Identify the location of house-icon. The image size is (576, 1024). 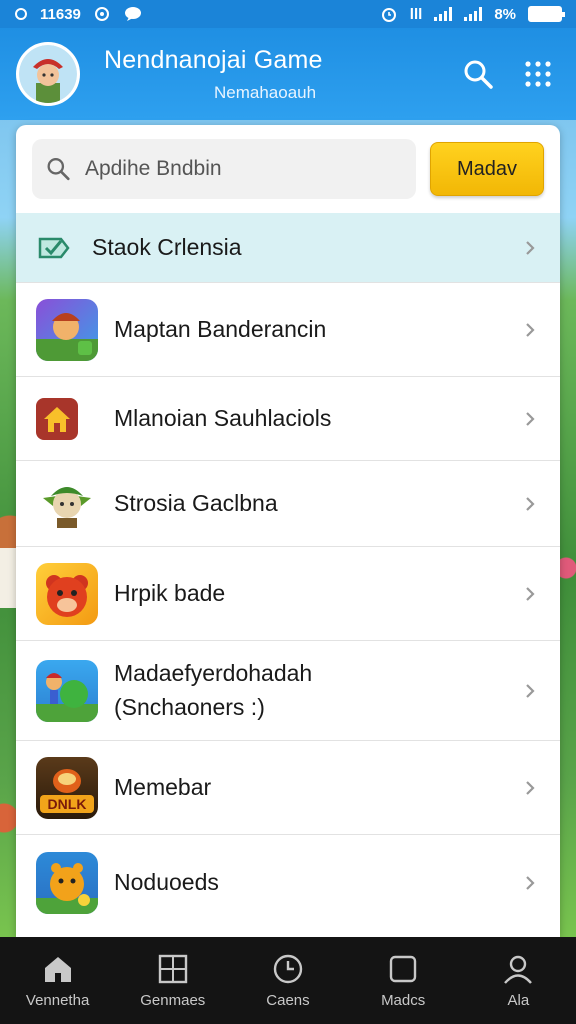
(57, 418).